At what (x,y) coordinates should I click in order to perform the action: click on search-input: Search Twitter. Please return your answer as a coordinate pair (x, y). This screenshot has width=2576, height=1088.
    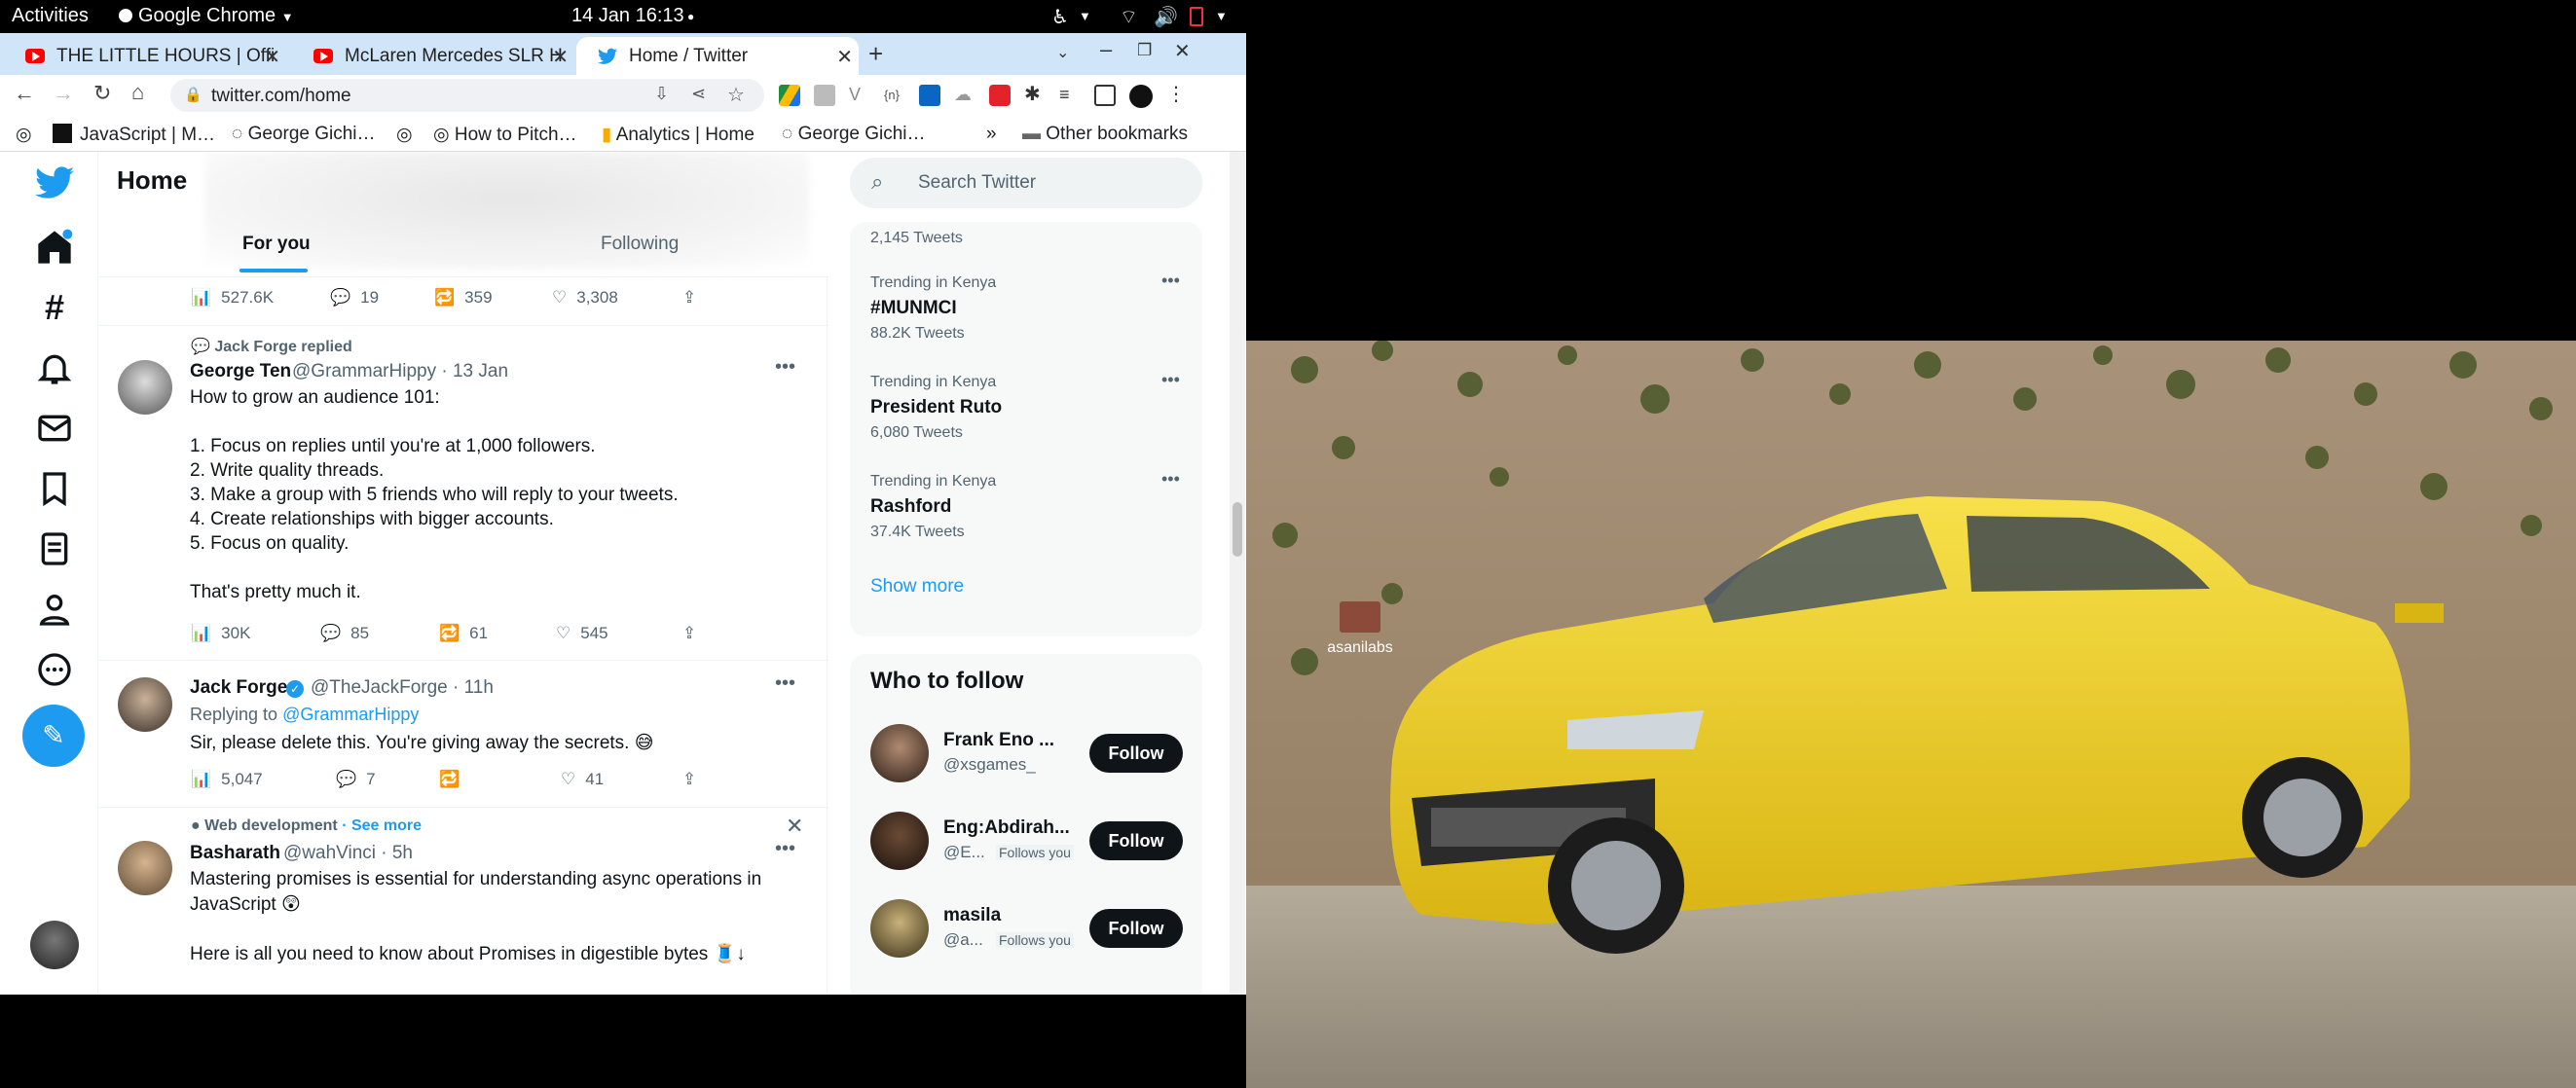
    Looking at the image, I should click on (977, 183).